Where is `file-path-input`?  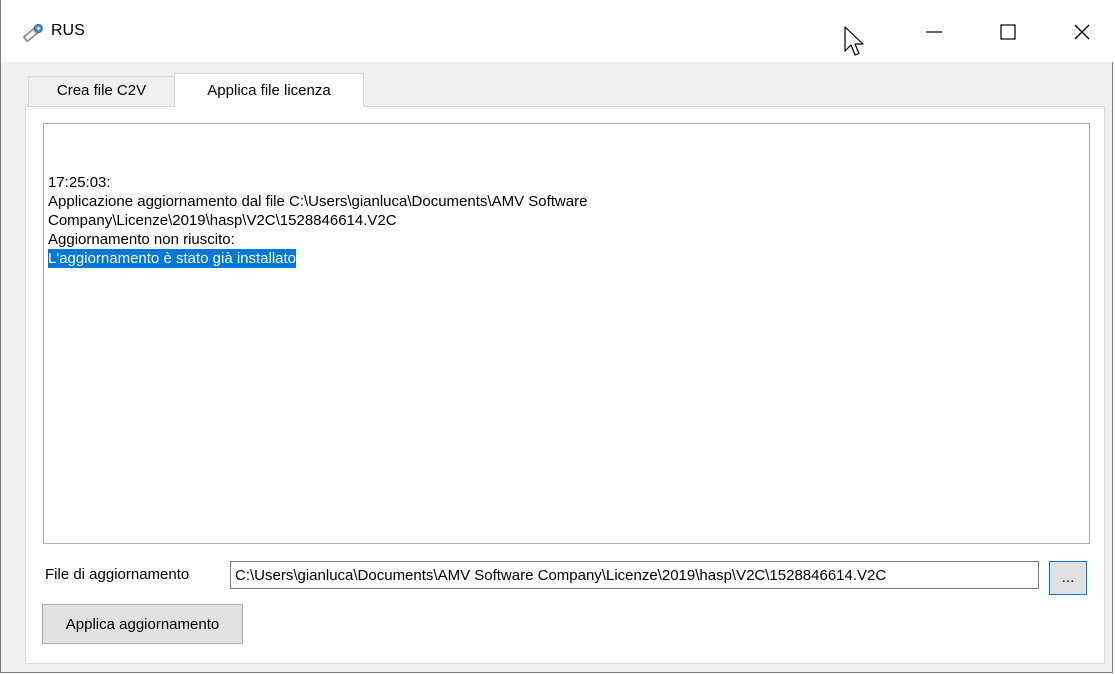 file-path-input is located at coordinates (634, 575).